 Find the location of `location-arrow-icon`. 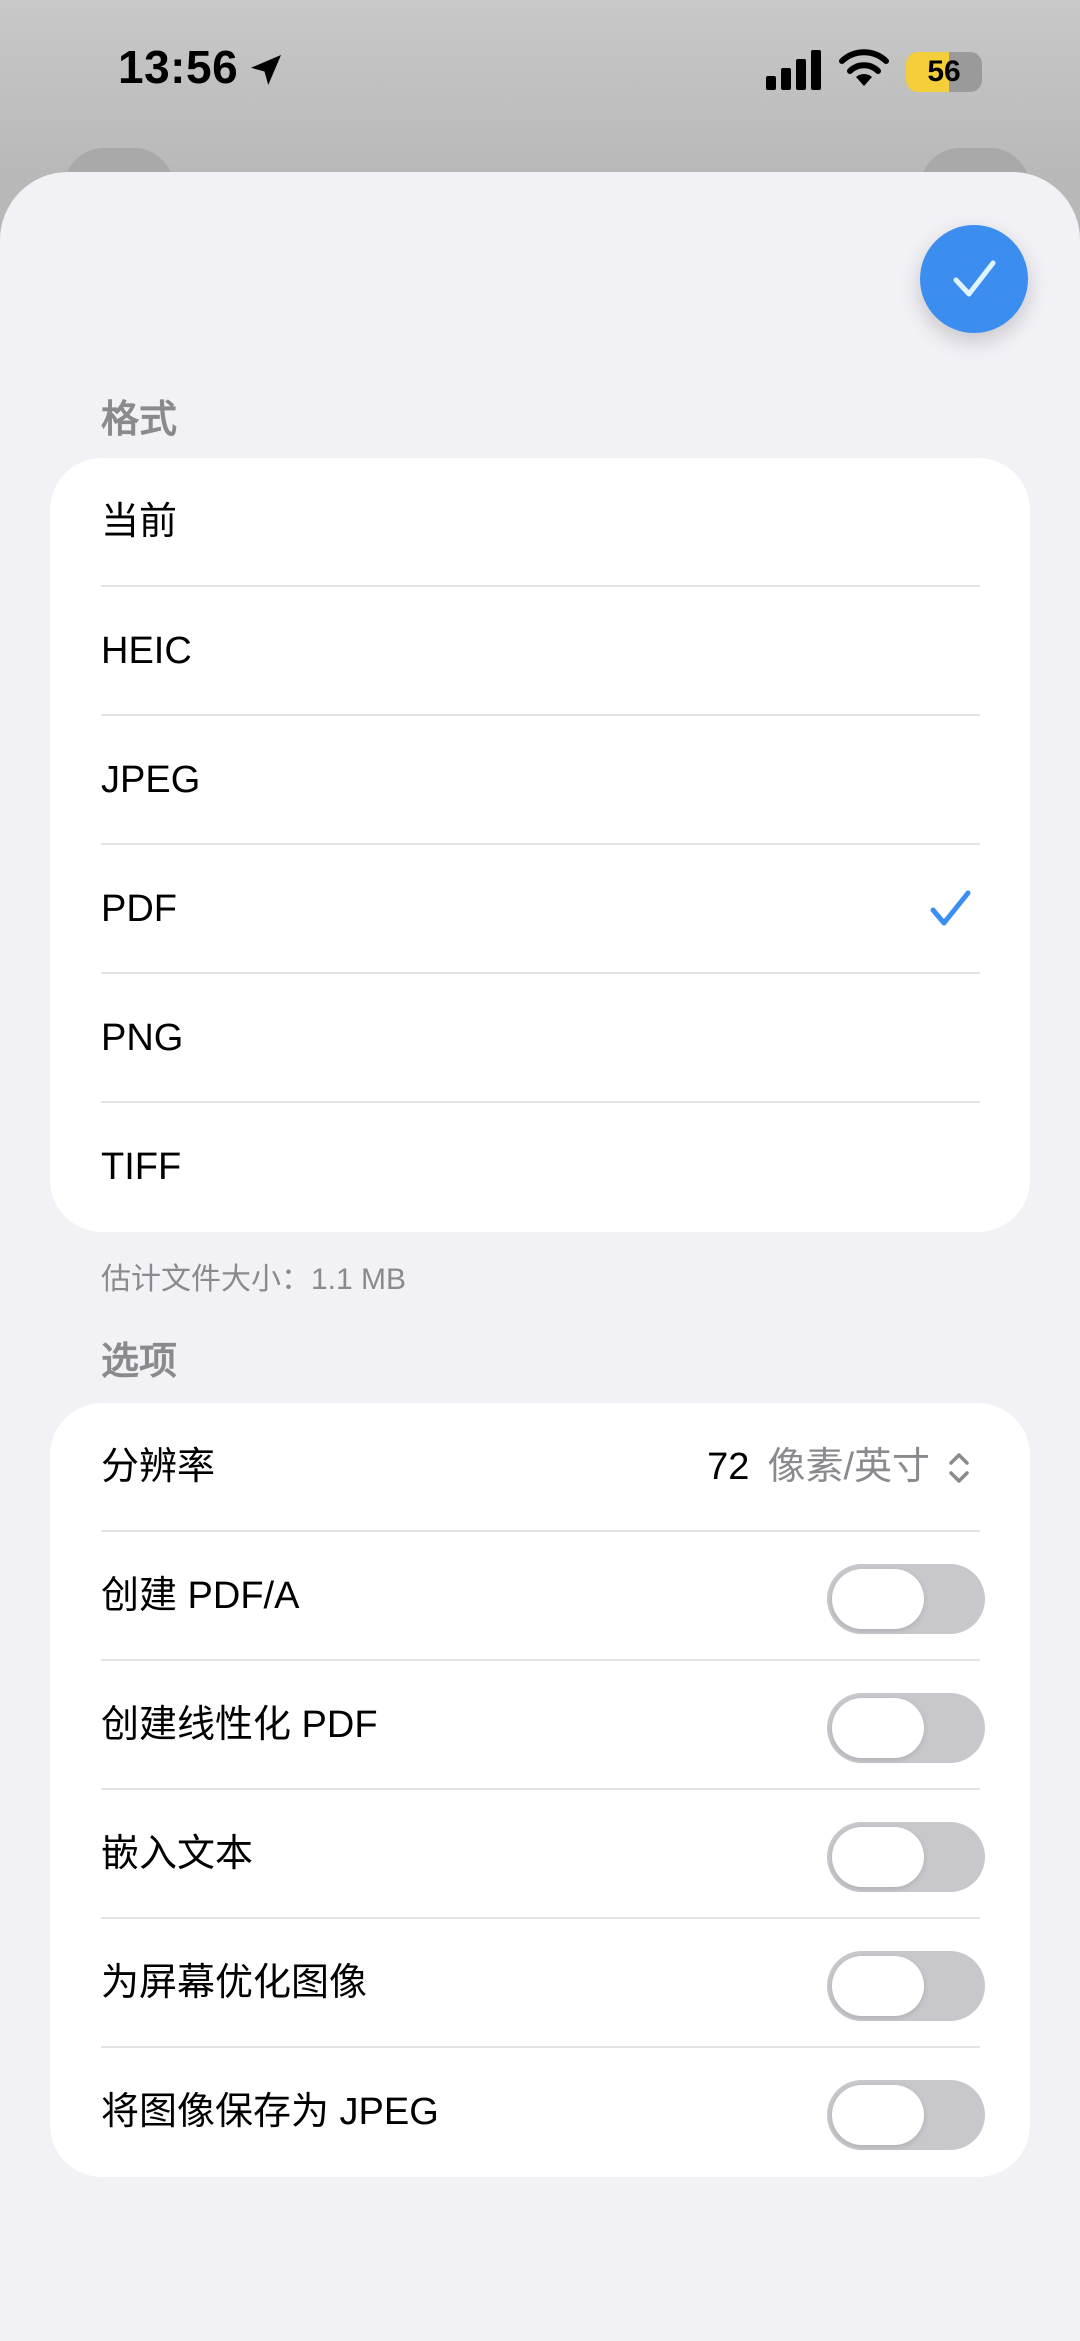

location-arrow-icon is located at coordinates (266, 70).